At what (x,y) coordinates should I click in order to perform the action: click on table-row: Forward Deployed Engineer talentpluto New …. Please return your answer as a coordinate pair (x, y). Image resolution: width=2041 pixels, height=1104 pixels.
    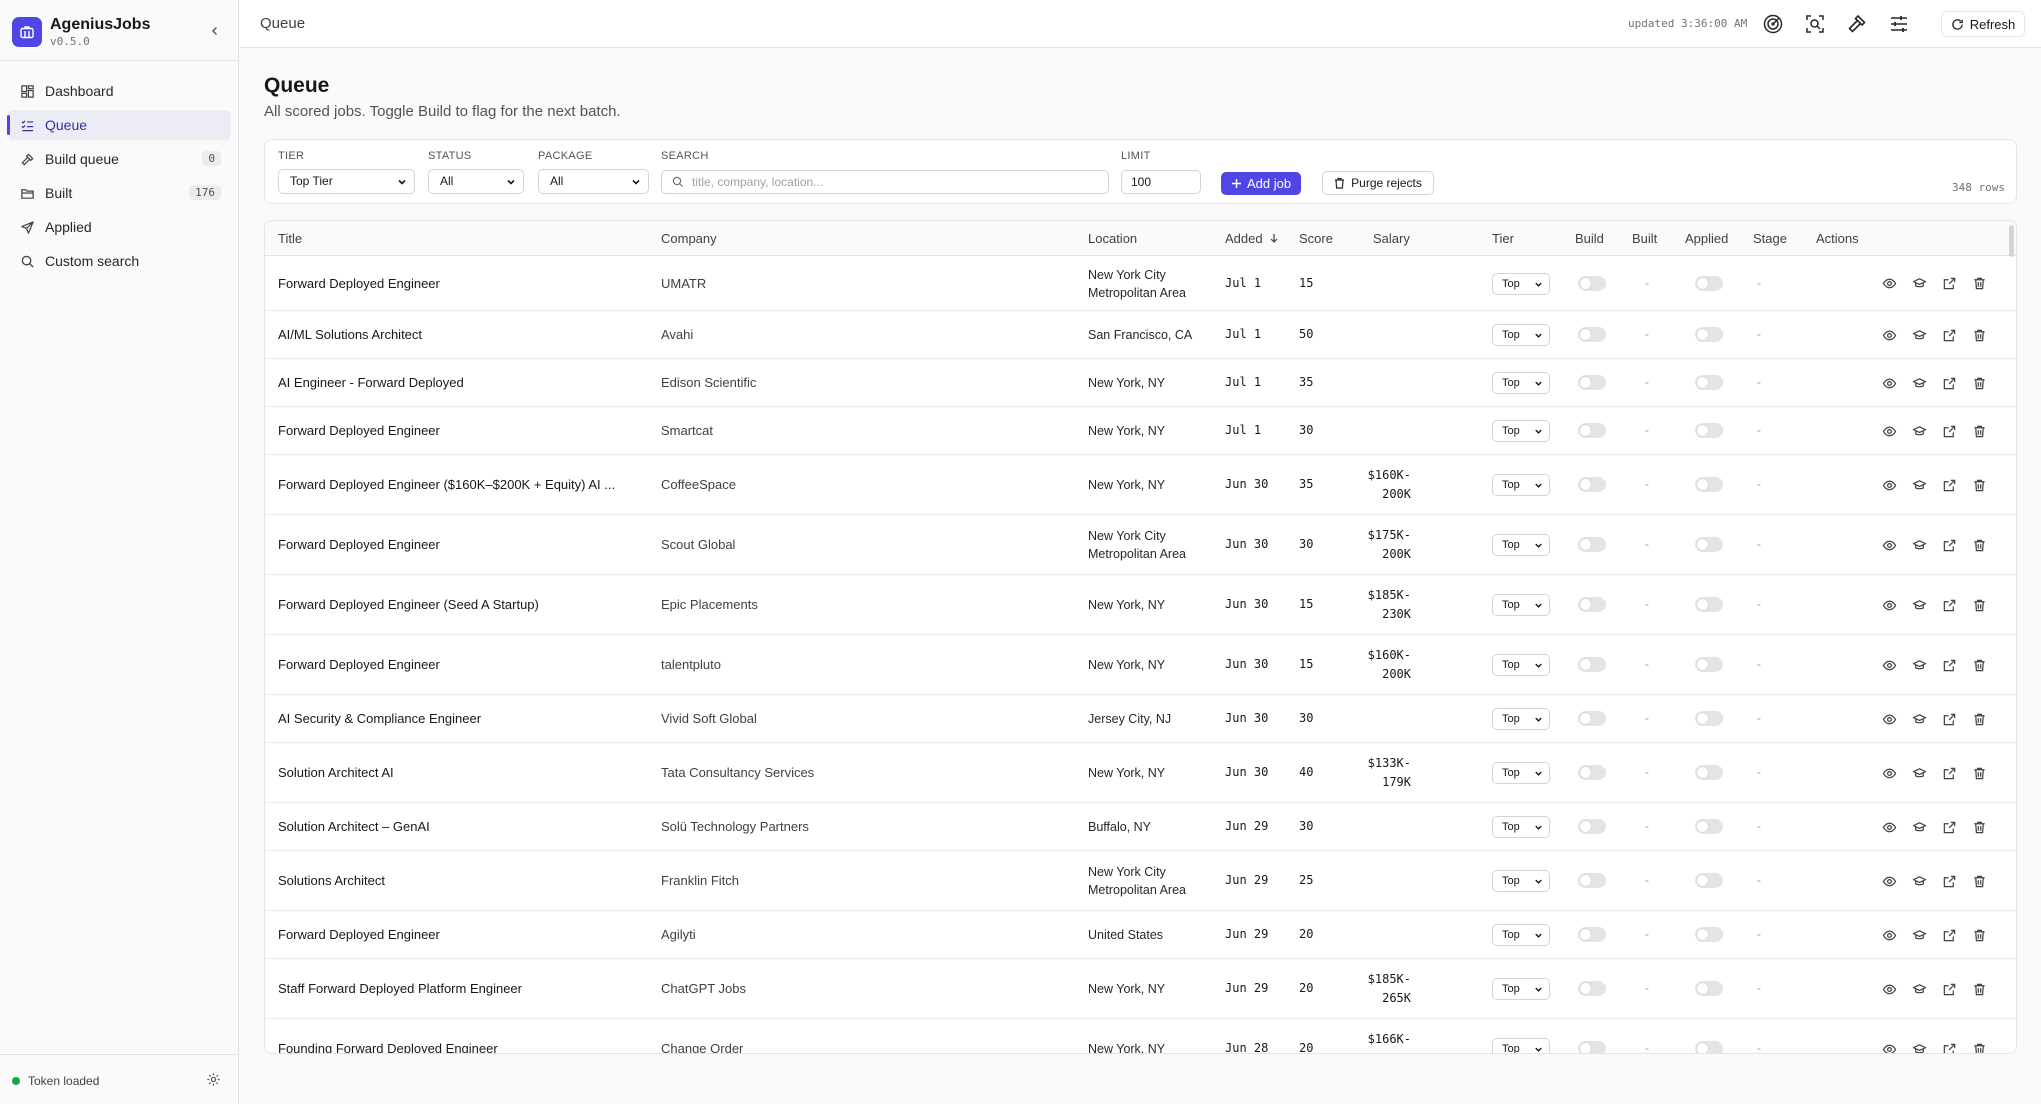
    Looking at the image, I should click on (1140, 665).